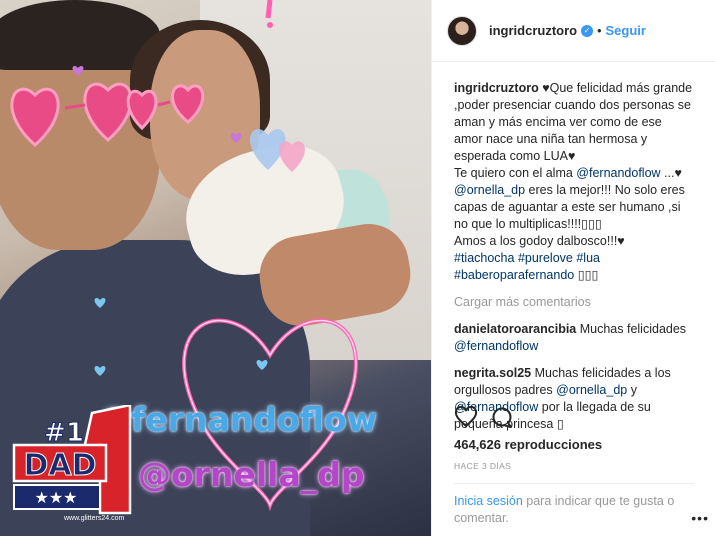 The height and width of the screenshot is (536, 715). What do you see at coordinates (539, 241) in the screenshot?
I see `caption-text: Amos a los godoy dalbosco!!!♥` at bounding box center [539, 241].